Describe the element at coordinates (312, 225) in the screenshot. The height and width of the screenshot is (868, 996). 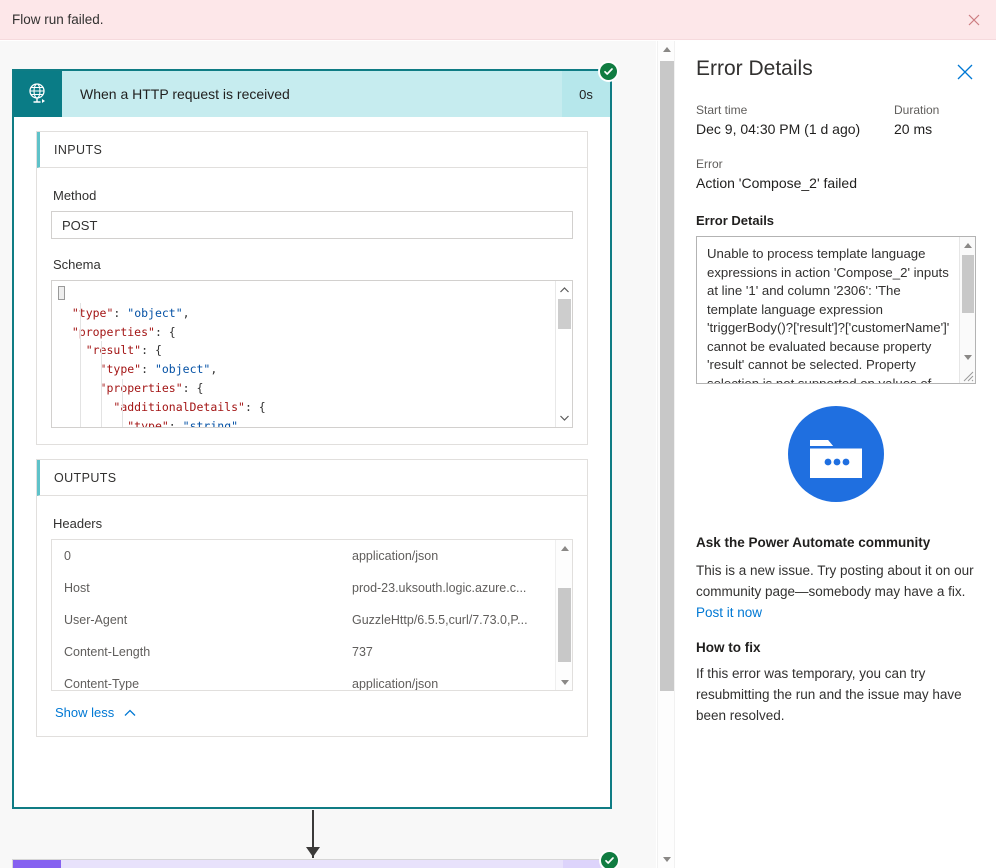
I see `method-value: POST` at that location.